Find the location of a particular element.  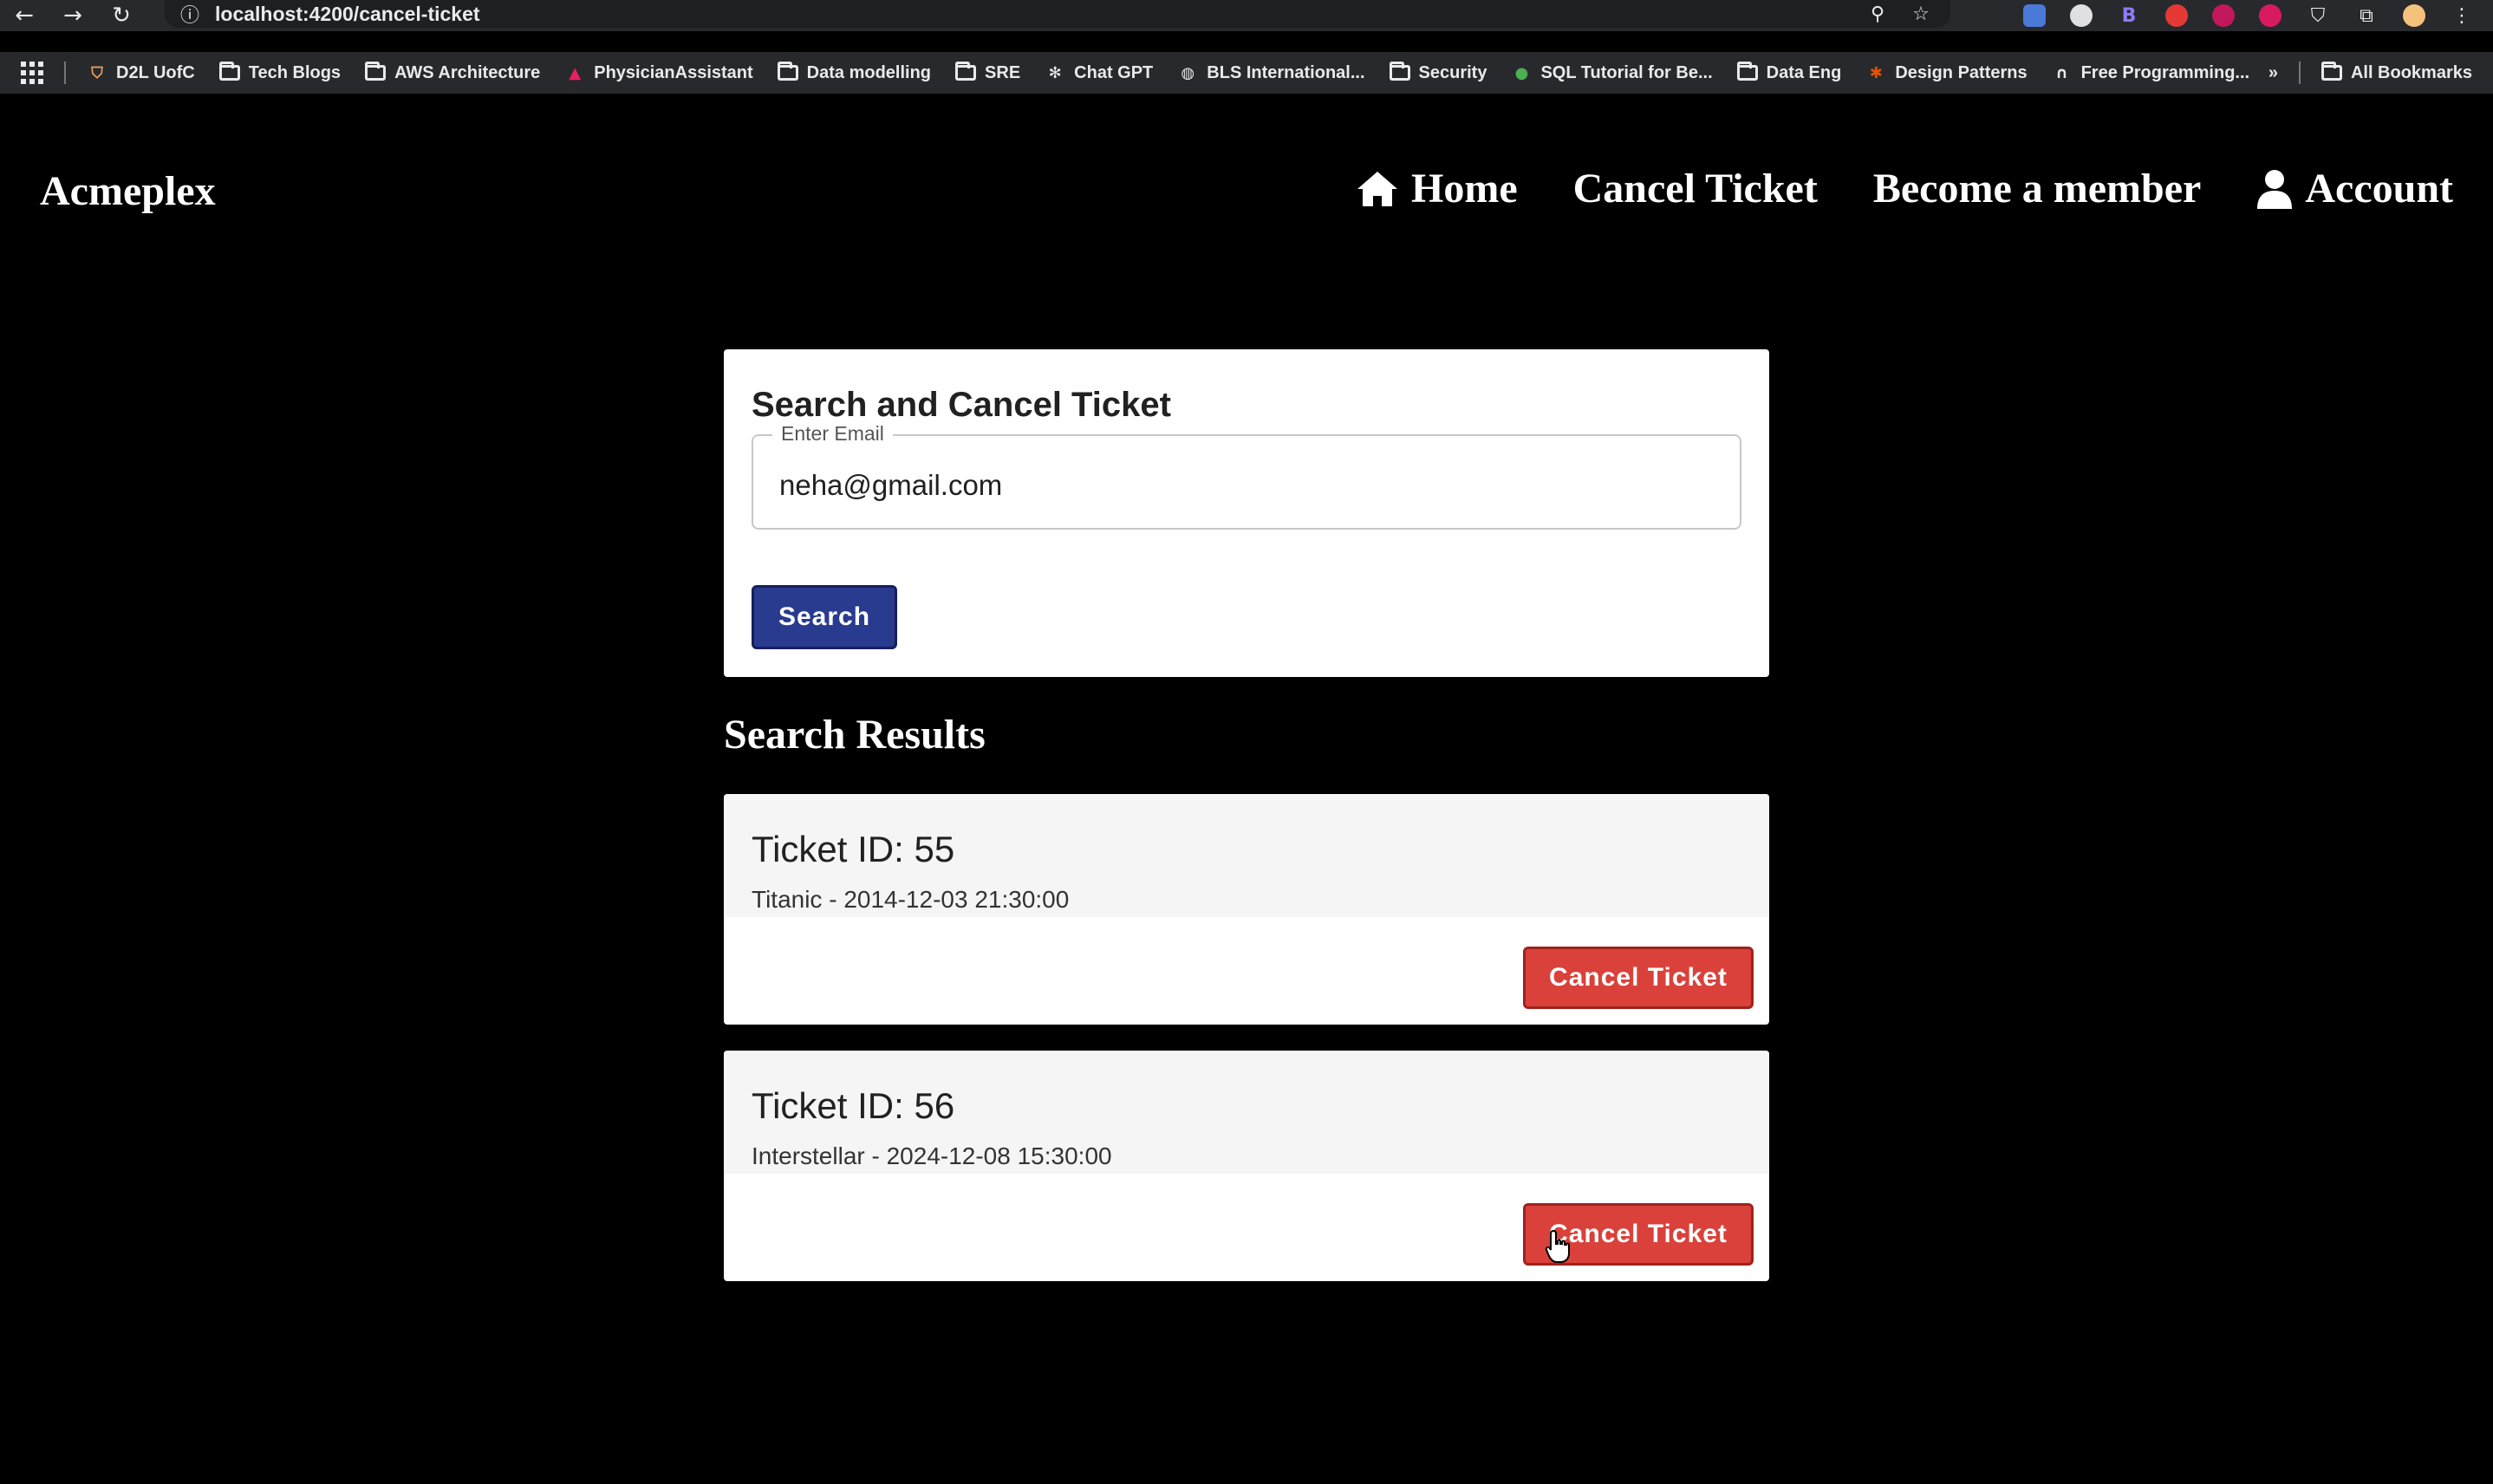

bookmark-item: ✻ Chat GPT is located at coordinates (1099, 72).